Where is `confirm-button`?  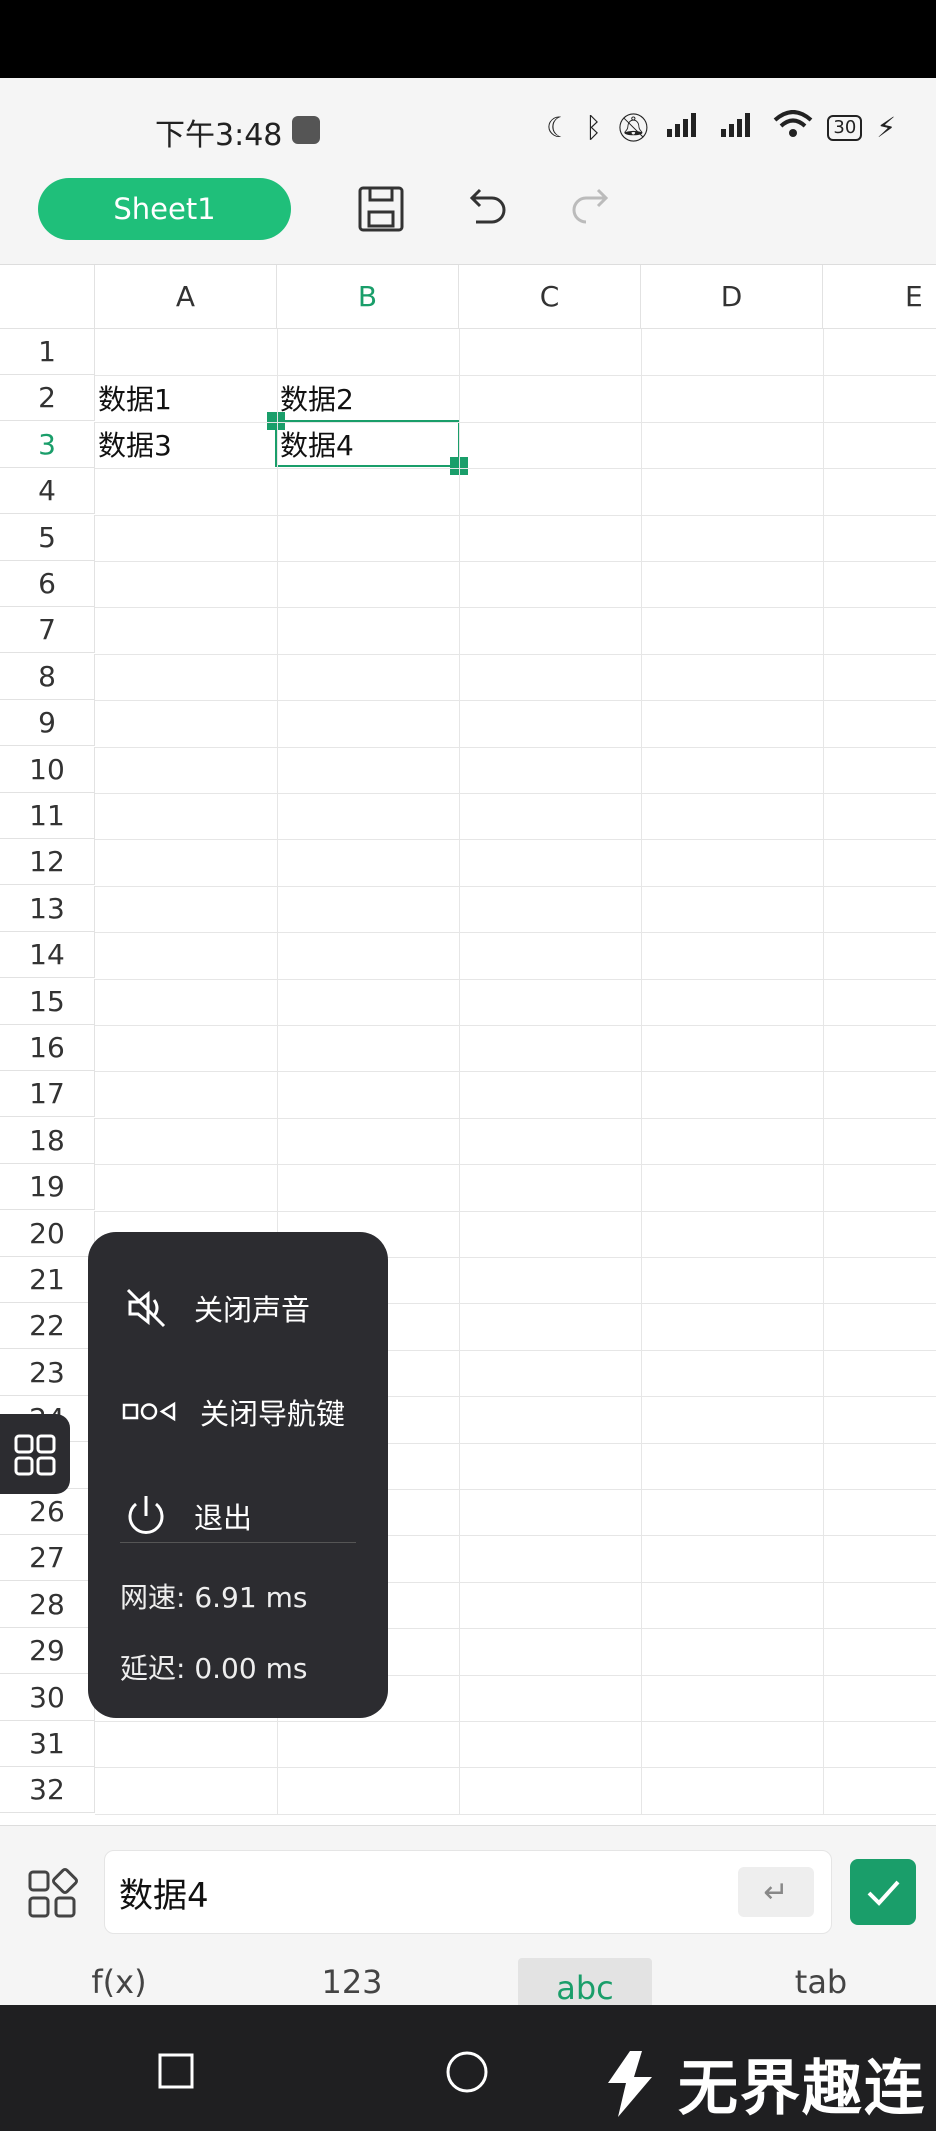
confirm-button is located at coordinates (883, 1892).